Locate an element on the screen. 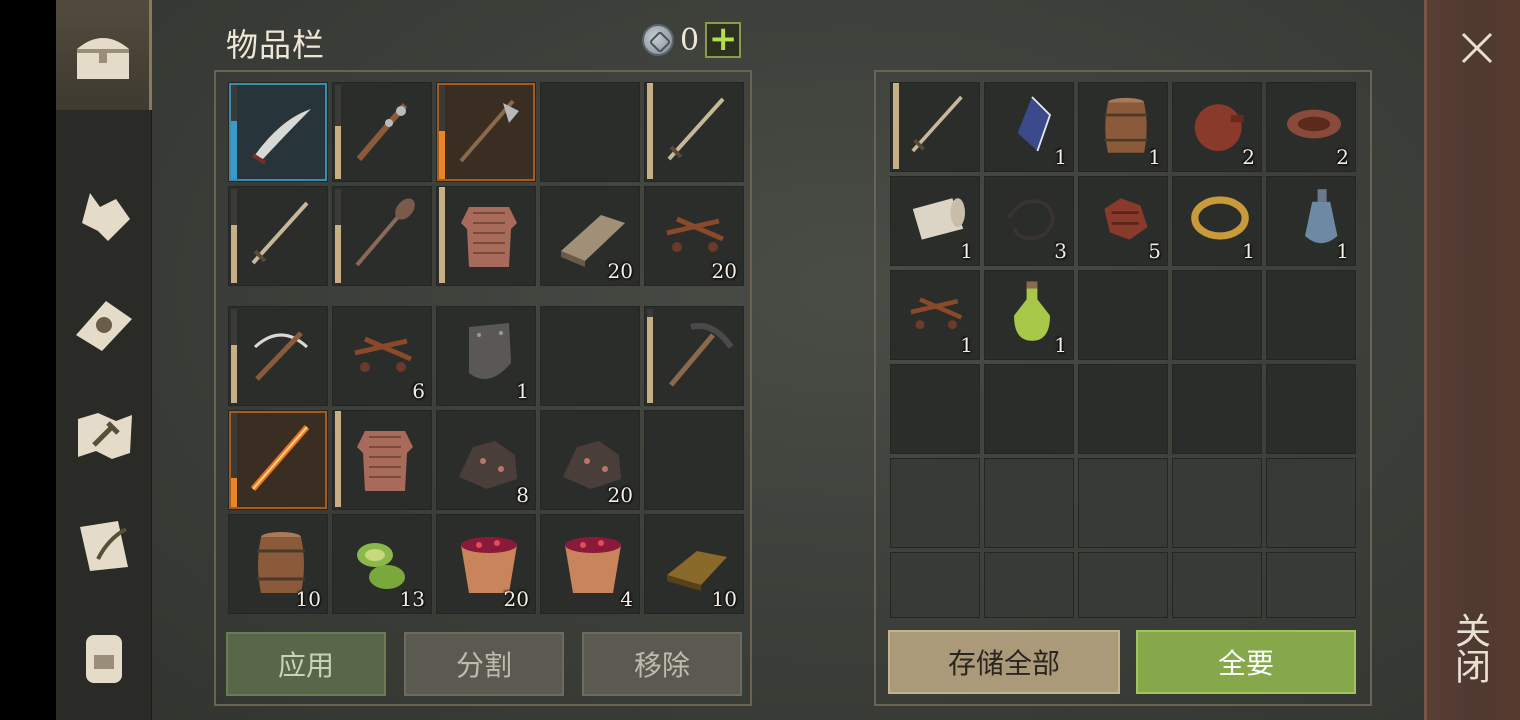 The height and width of the screenshot is (720, 1520). add-currency-button: + is located at coordinates (723, 40).